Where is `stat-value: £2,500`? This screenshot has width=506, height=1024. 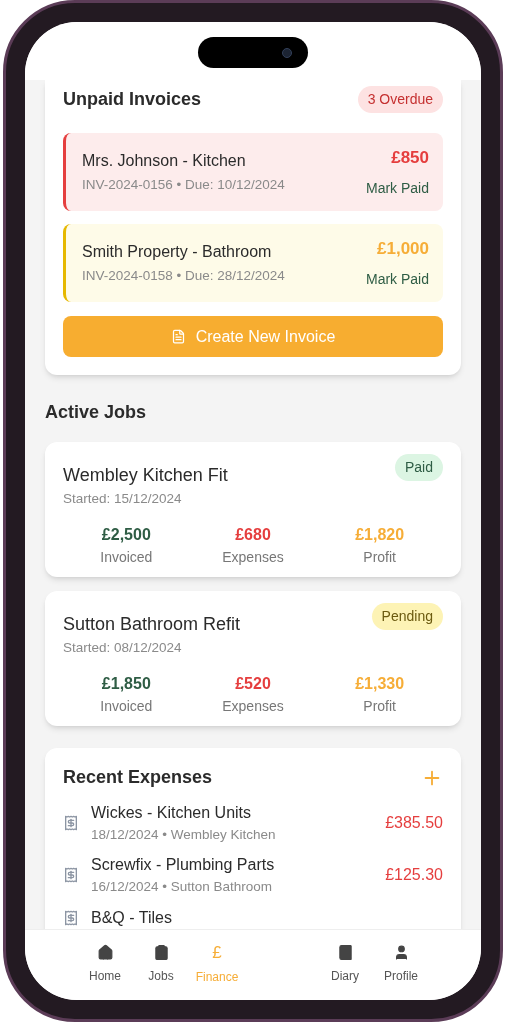
stat-value: £2,500 is located at coordinates (126, 535).